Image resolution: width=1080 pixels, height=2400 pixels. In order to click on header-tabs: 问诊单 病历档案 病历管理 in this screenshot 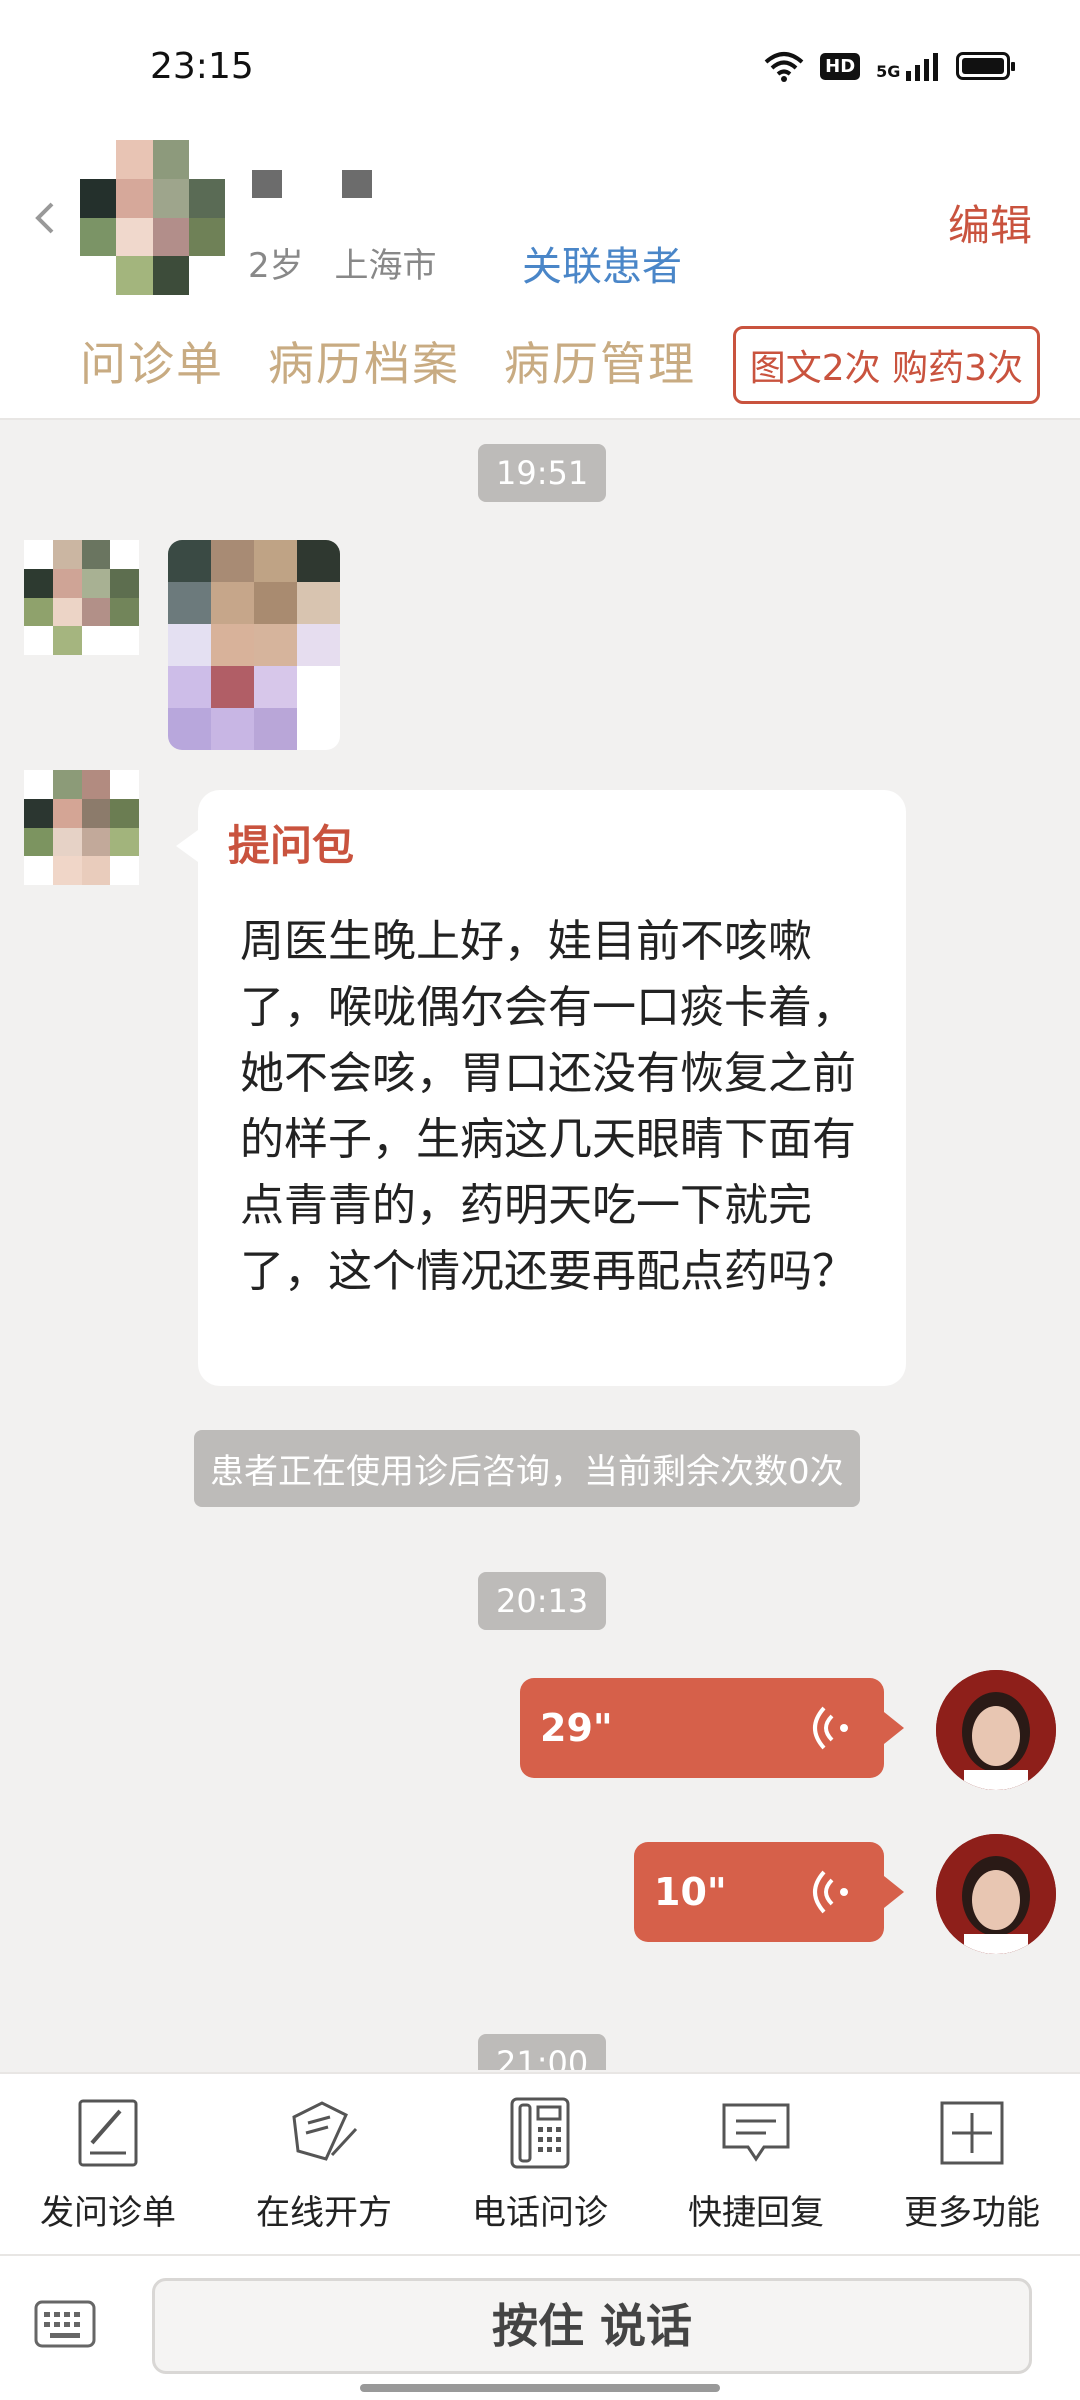, I will do `click(388, 361)`.